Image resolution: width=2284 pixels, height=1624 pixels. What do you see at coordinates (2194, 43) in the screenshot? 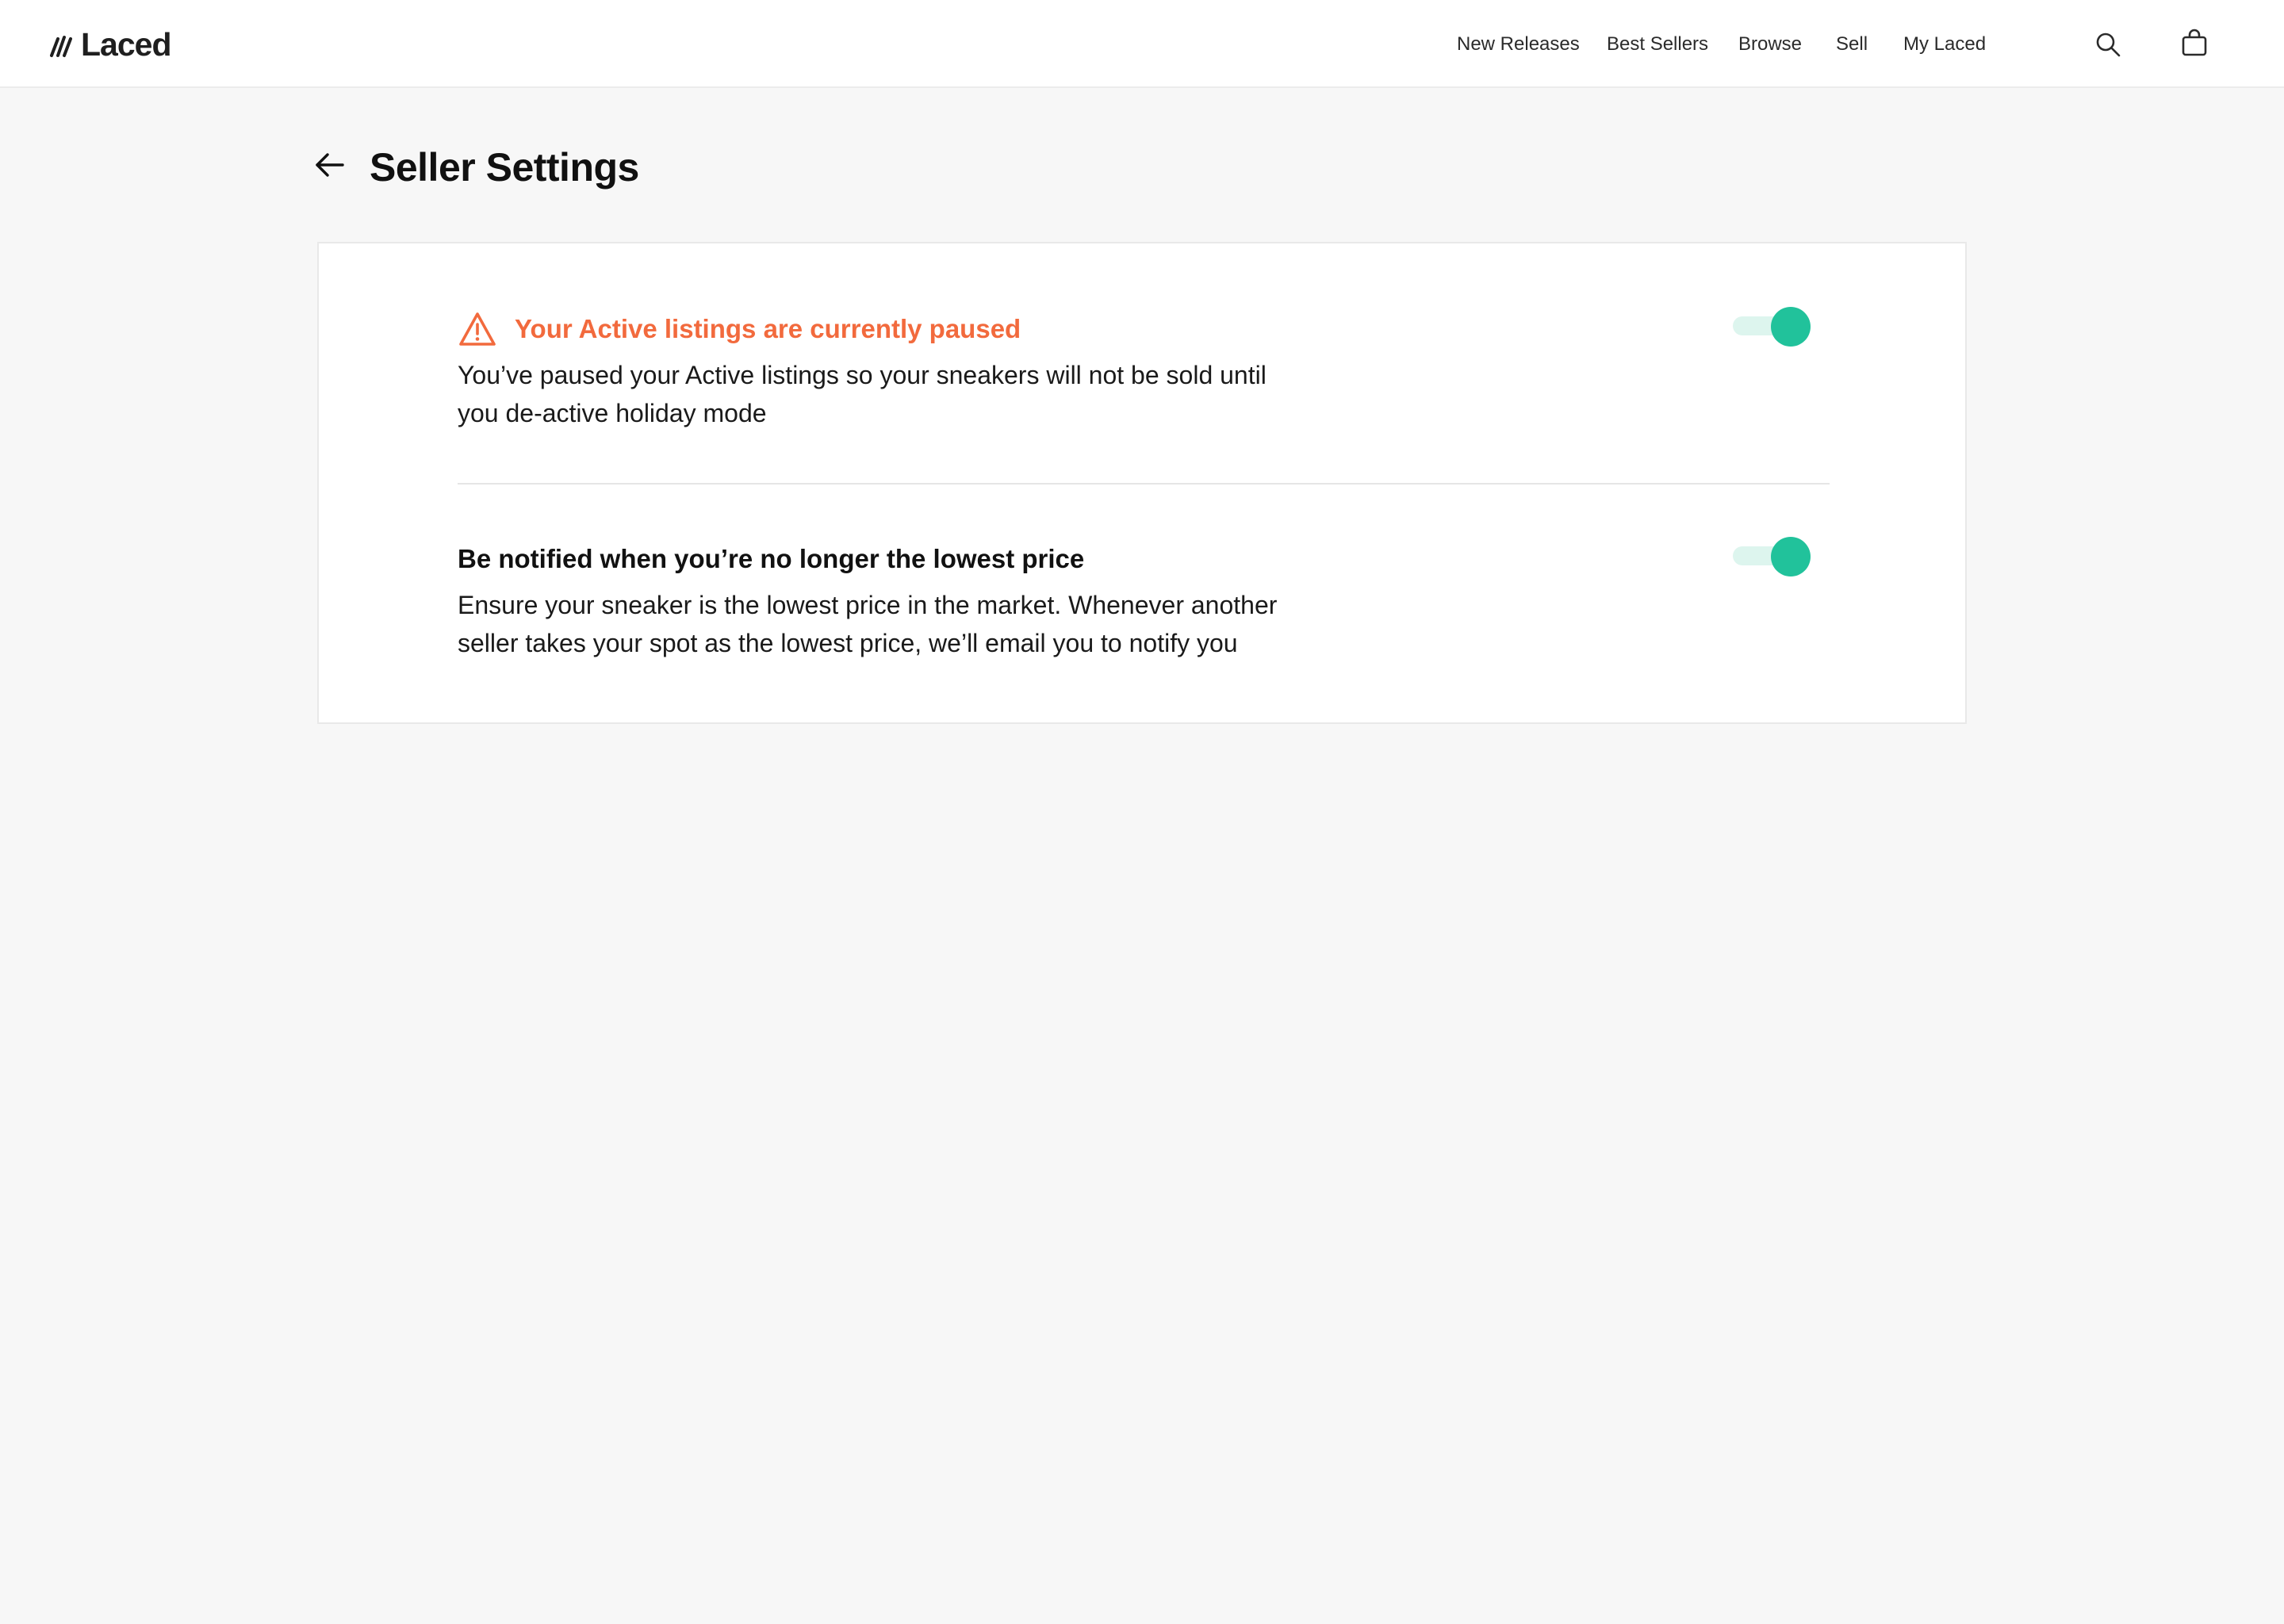
I see `shopping-bag-icon` at bounding box center [2194, 43].